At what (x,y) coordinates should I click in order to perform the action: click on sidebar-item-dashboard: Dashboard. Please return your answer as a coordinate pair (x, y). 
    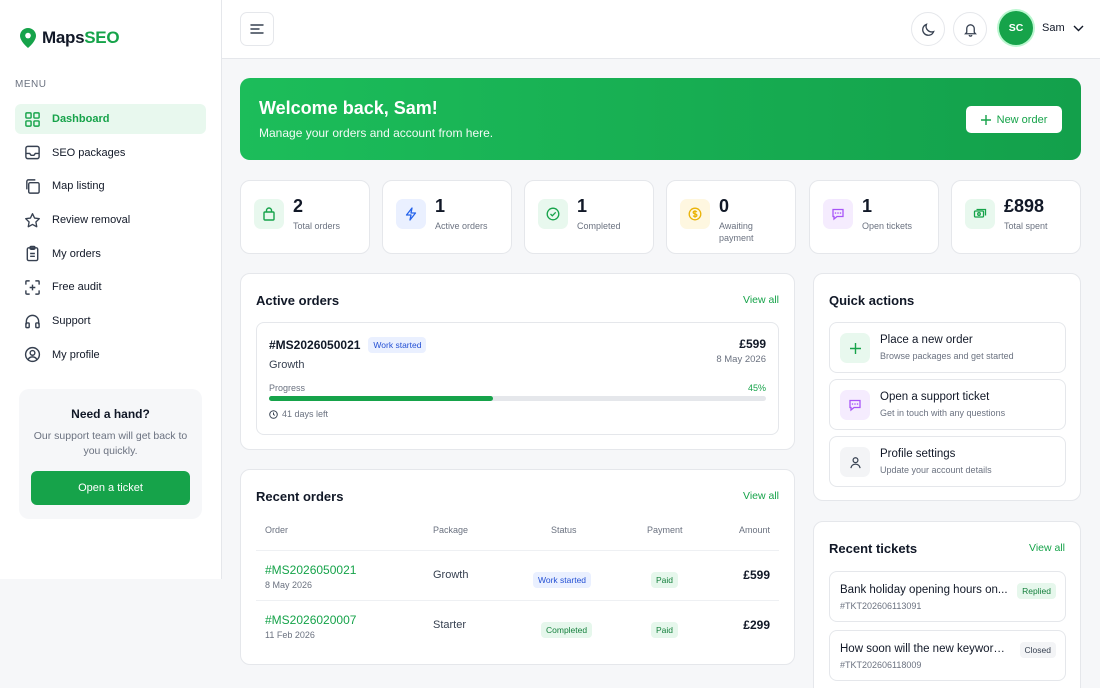
    Looking at the image, I should click on (110, 119).